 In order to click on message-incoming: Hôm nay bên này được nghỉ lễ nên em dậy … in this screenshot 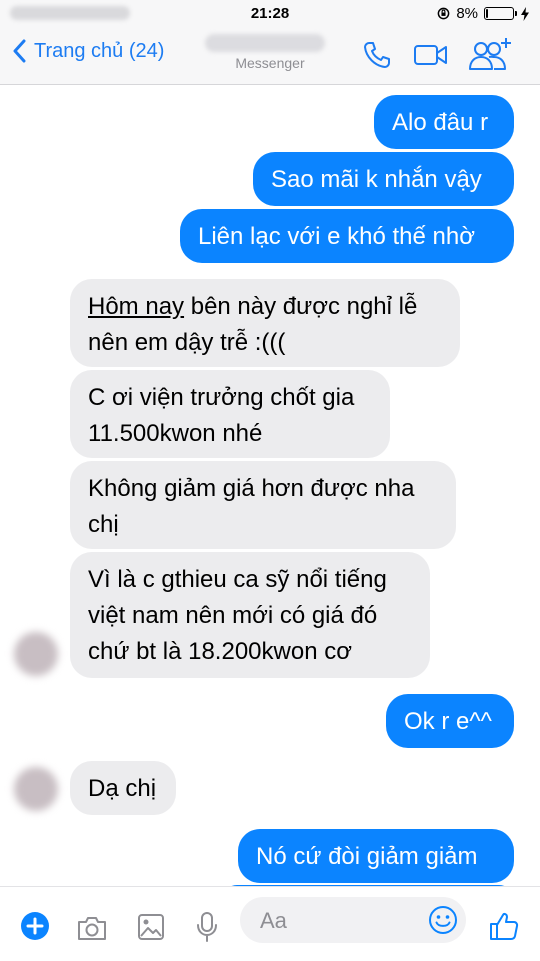, I will do `click(265, 323)`.